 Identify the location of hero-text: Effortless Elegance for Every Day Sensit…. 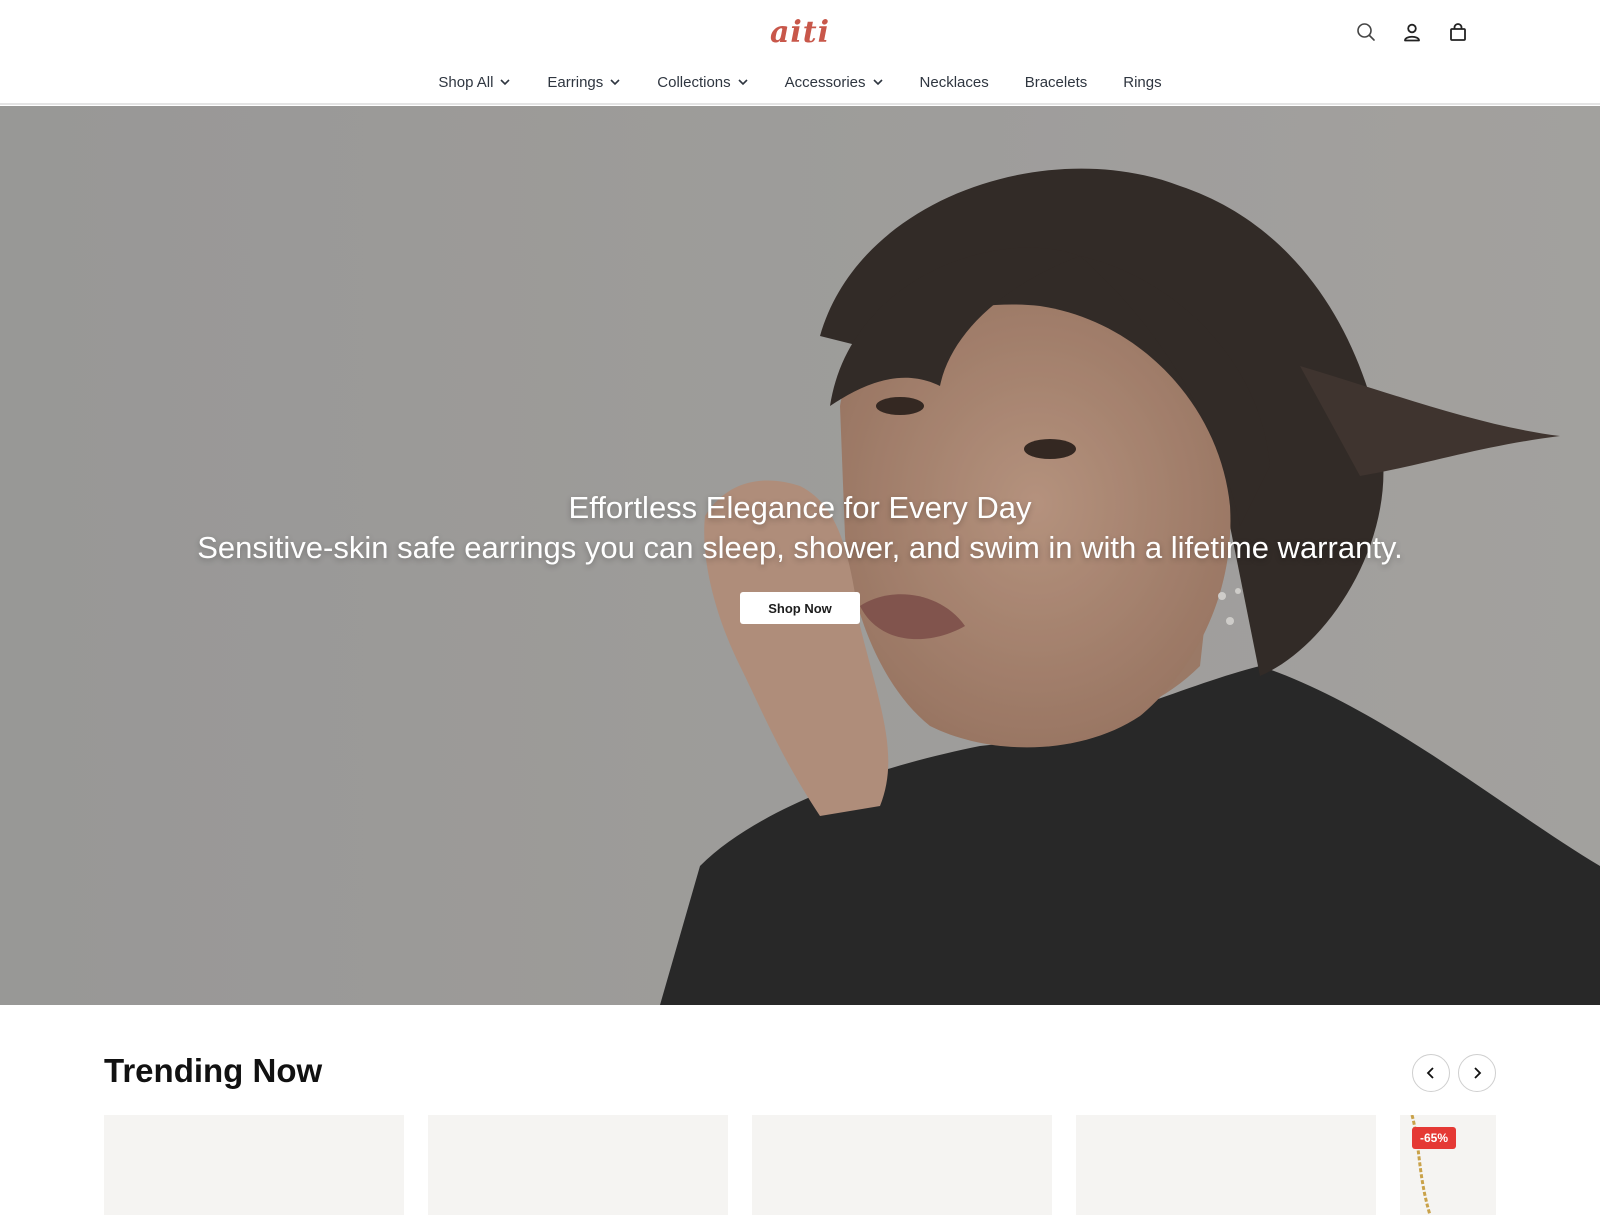
(800, 528).